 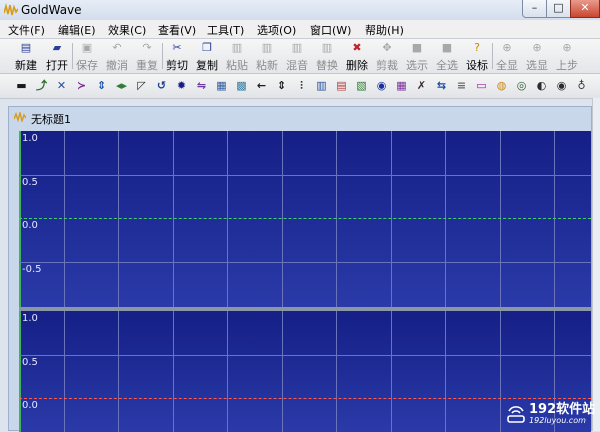 What do you see at coordinates (177, 30) in the screenshot?
I see `menu-view: 查看(V)` at bounding box center [177, 30].